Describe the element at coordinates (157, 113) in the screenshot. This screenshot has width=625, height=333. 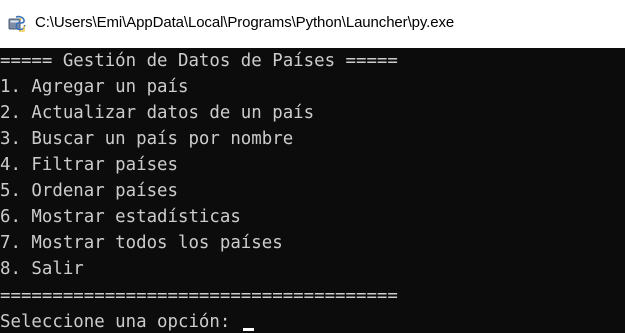
I see `menu-option-2: 2. Actualizar datos de un país` at that location.